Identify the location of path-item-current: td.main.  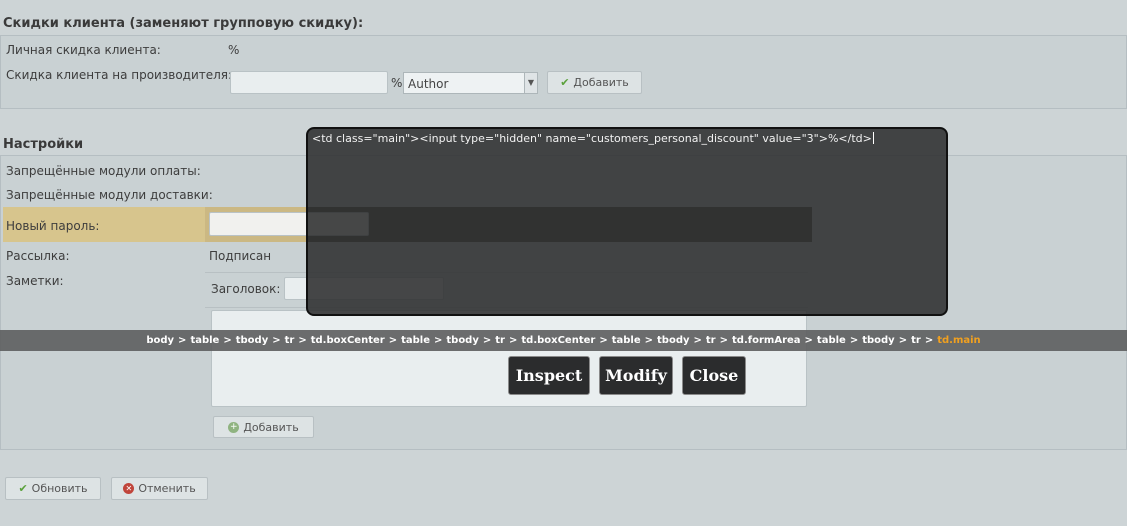
(959, 340).